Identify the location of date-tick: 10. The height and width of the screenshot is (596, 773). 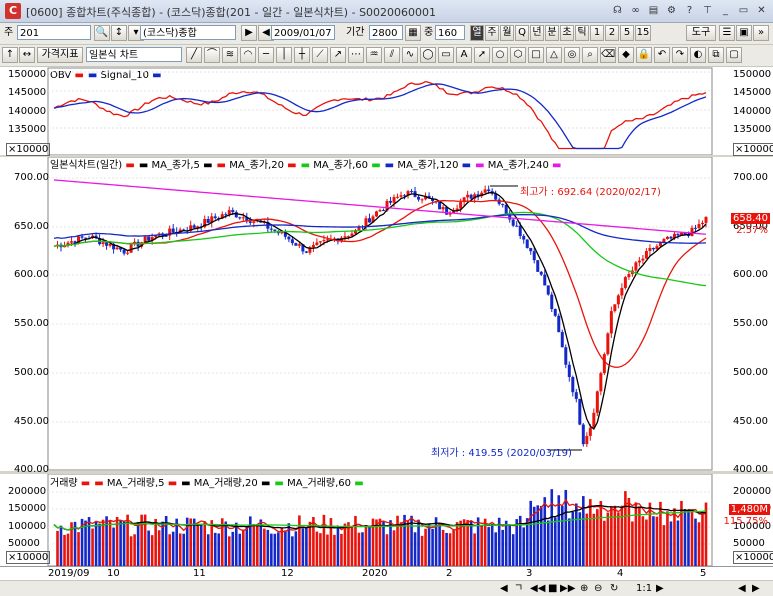
(113, 573).